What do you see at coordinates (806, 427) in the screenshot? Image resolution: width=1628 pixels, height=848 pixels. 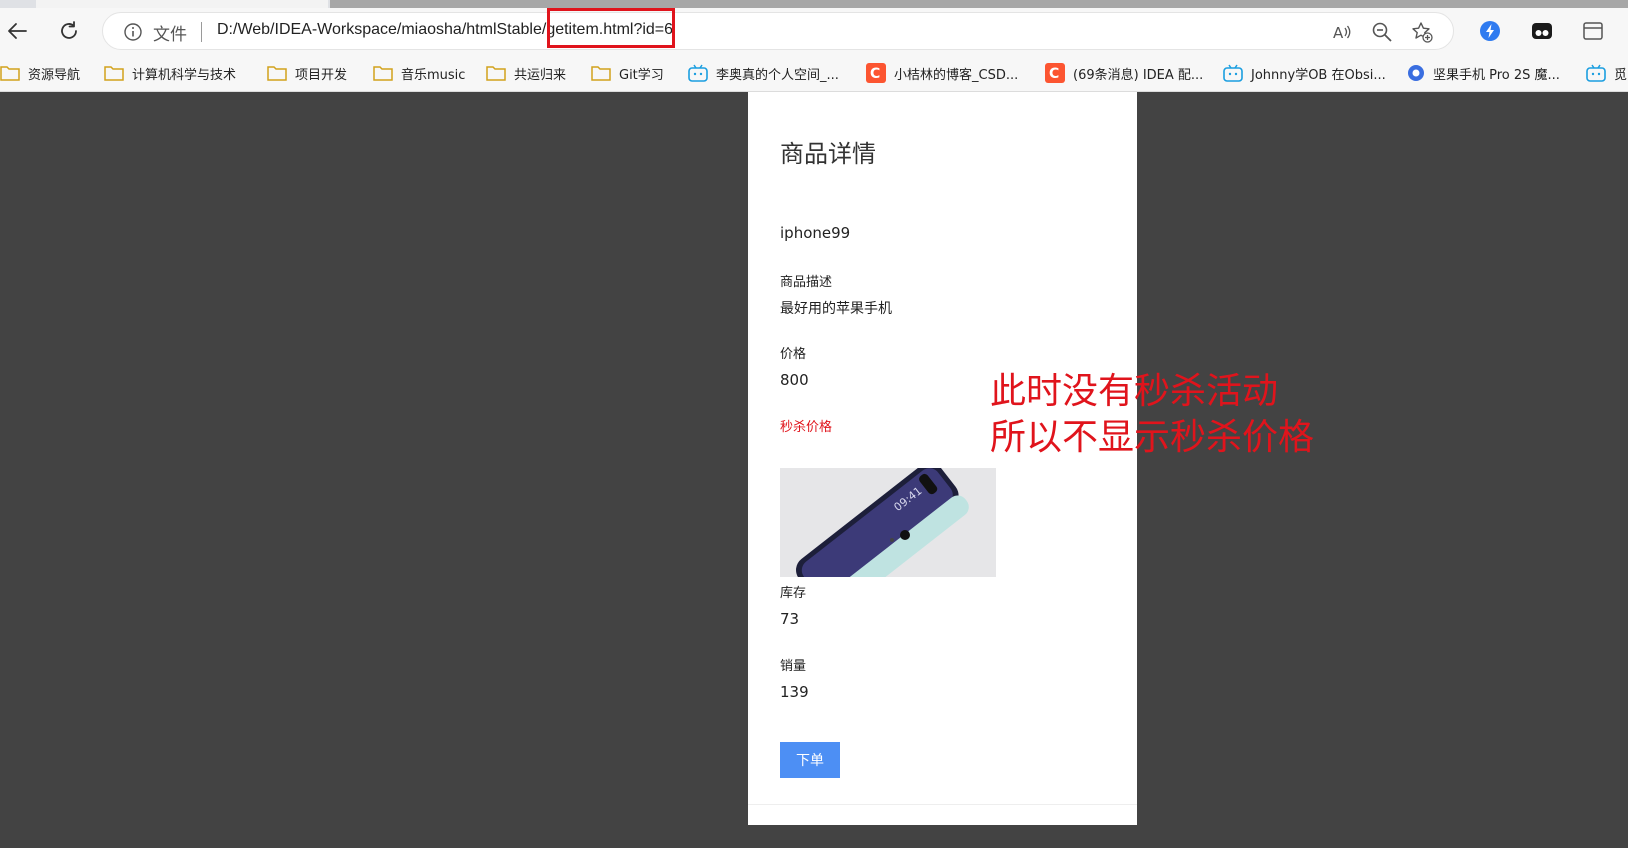 I see `seckill-price-label: 秒杀价格` at bounding box center [806, 427].